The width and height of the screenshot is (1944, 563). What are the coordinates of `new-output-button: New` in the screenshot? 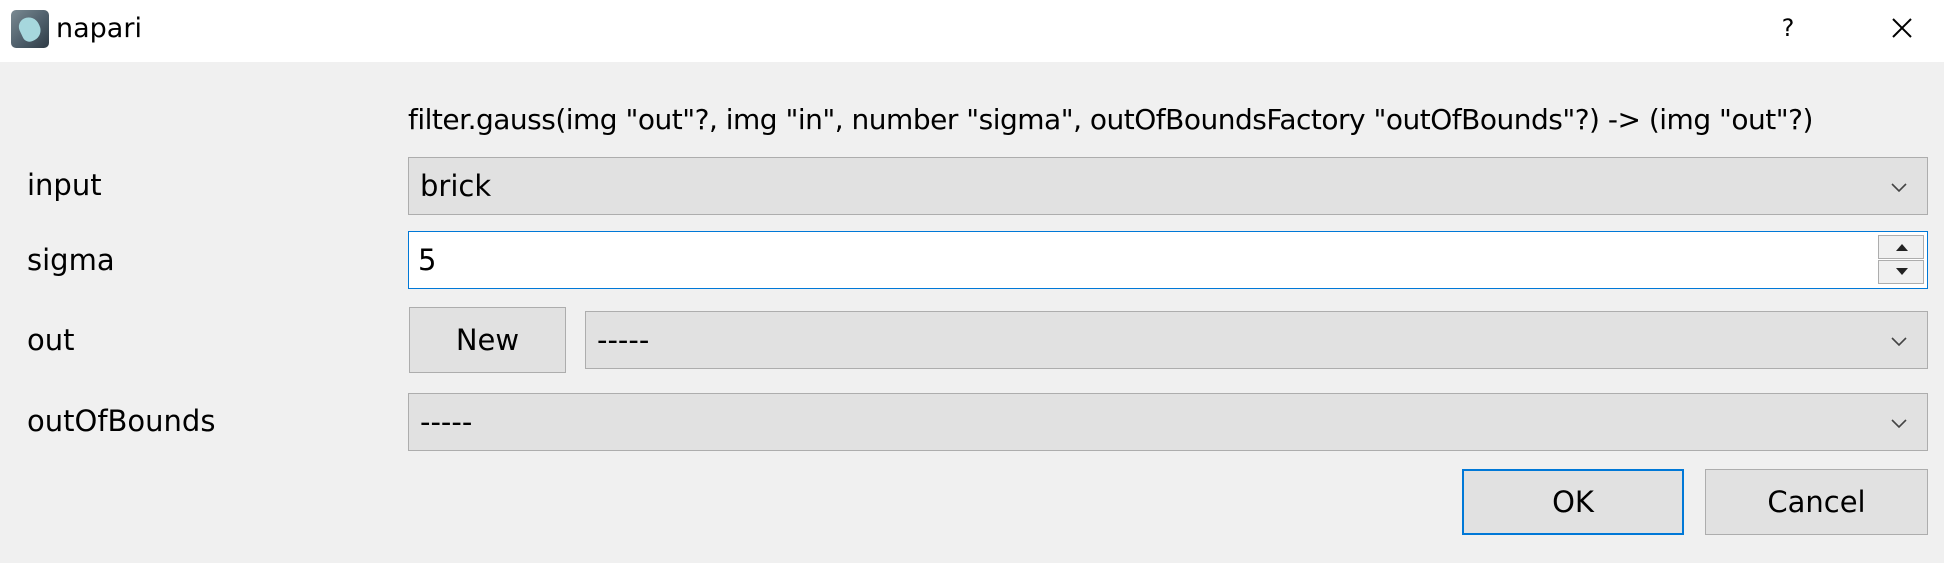 It's located at (487, 340).